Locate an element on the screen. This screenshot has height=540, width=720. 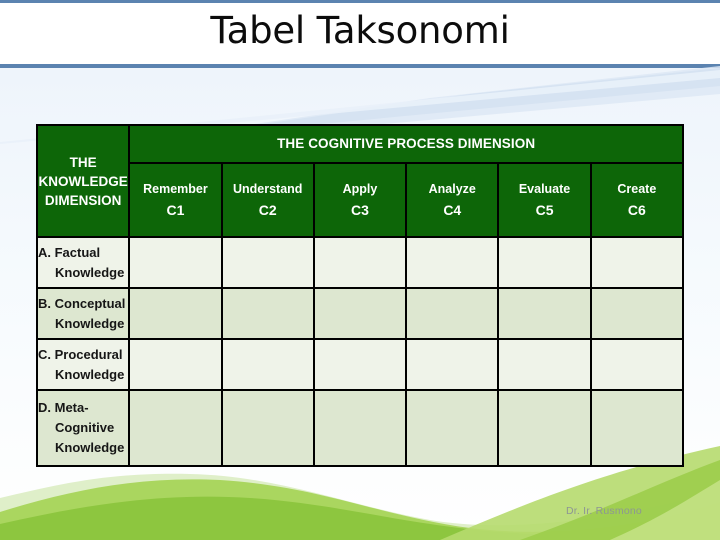
column-header-c5: Evaluate C5 is located at coordinates (544, 200).